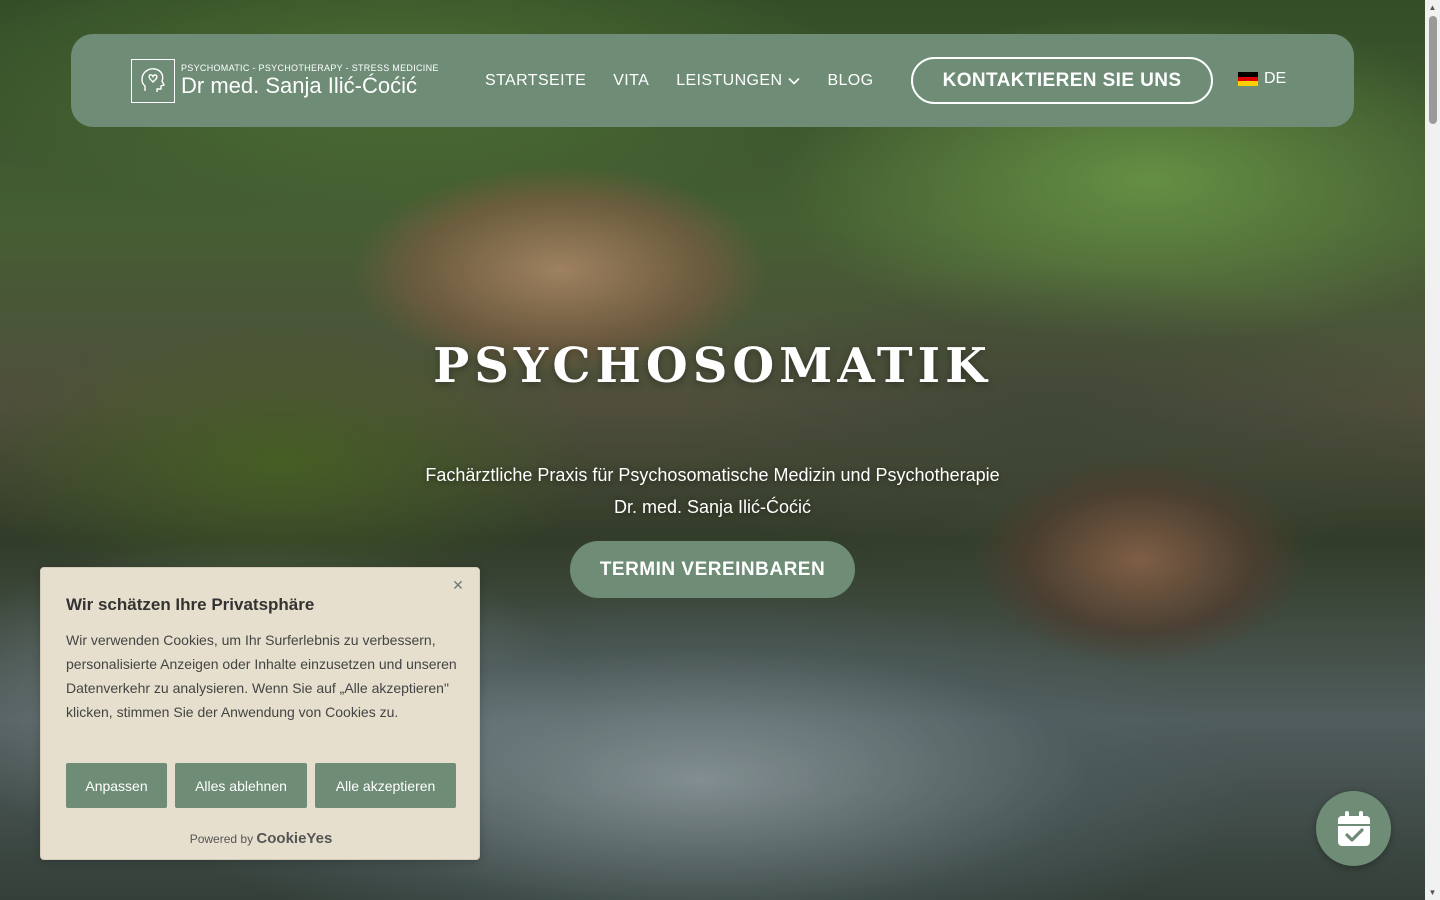  Describe the element at coordinates (221, 839) in the screenshot. I see `powered-by-label: Powered by` at that location.